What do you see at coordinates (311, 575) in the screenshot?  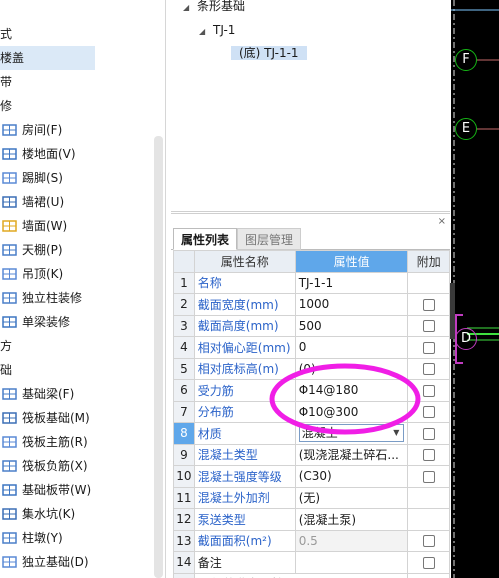 I see `property-row: 15+钢筋业务属性` at bounding box center [311, 575].